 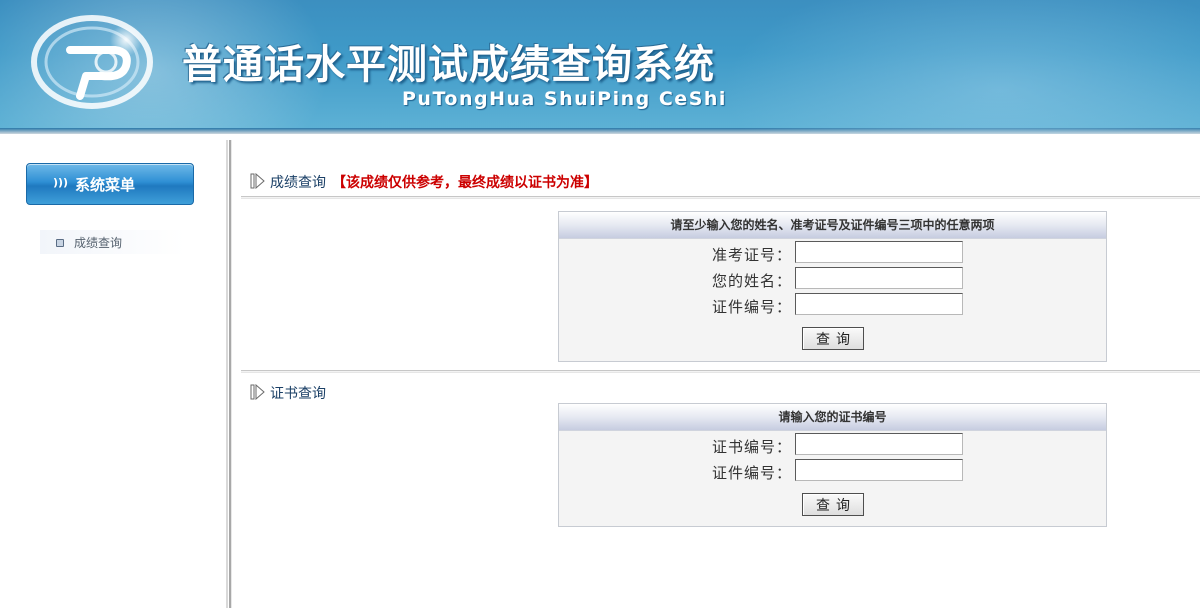 What do you see at coordinates (879, 470) in the screenshot?
I see `cert-id-number-input` at bounding box center [879, 470].